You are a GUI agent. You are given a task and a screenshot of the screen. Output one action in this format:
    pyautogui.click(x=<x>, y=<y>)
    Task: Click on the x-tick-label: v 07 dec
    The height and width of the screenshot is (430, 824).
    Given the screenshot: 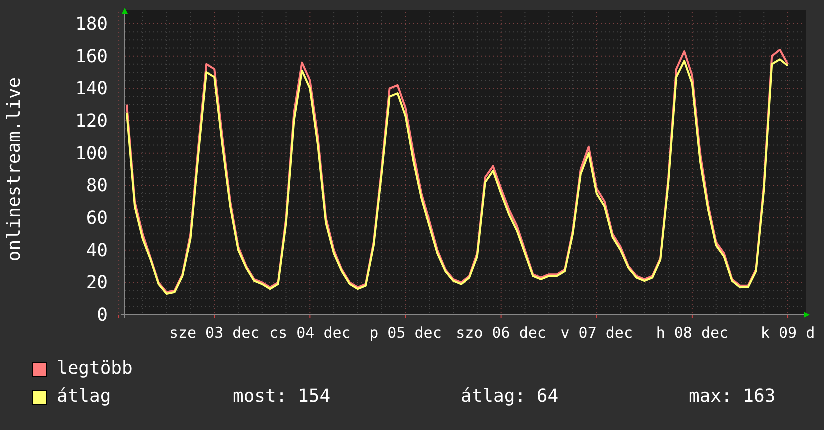 What is the action you would take?
    pyautogui.click(x=596, y=333)
    